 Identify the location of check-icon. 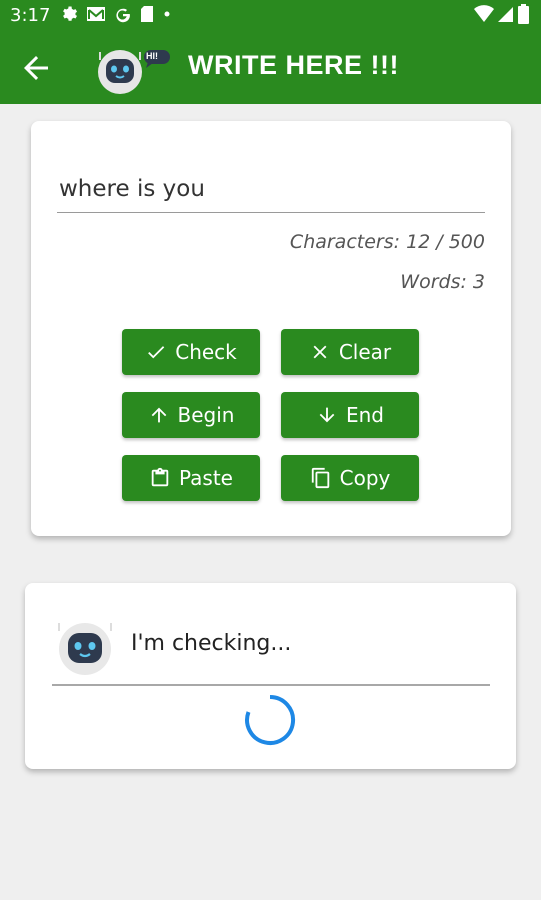
(156, 352).